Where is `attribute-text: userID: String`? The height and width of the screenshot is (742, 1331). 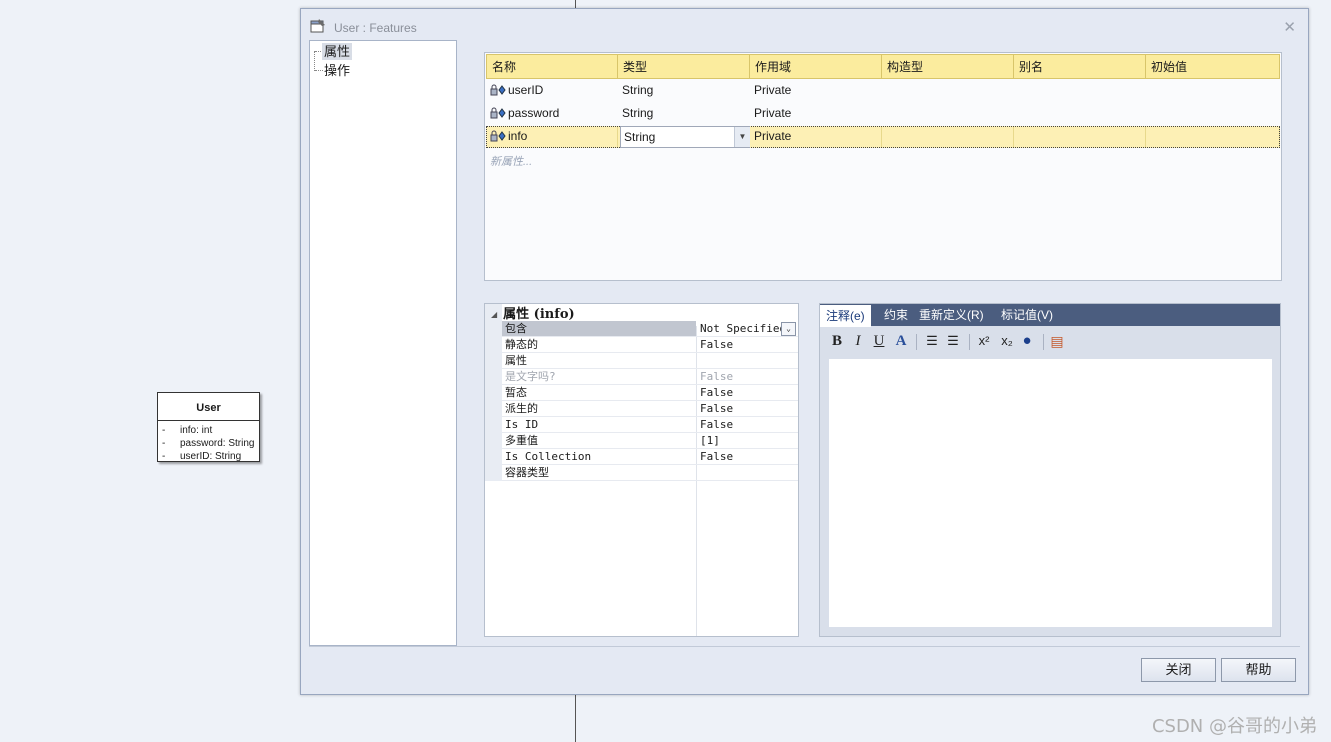 attribute-text: userID: String is located at coordinates (211, 456).